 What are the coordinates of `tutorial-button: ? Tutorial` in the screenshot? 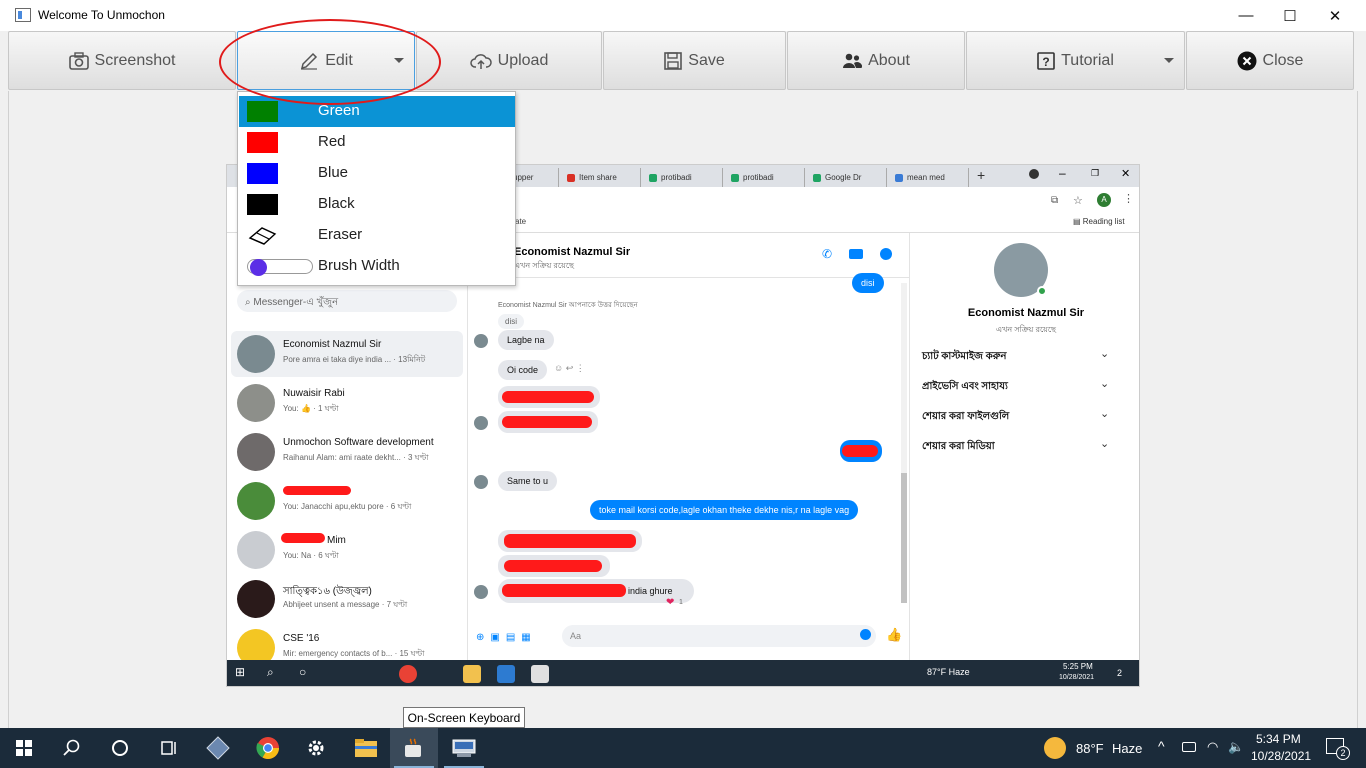 It's located at (1075, 60).